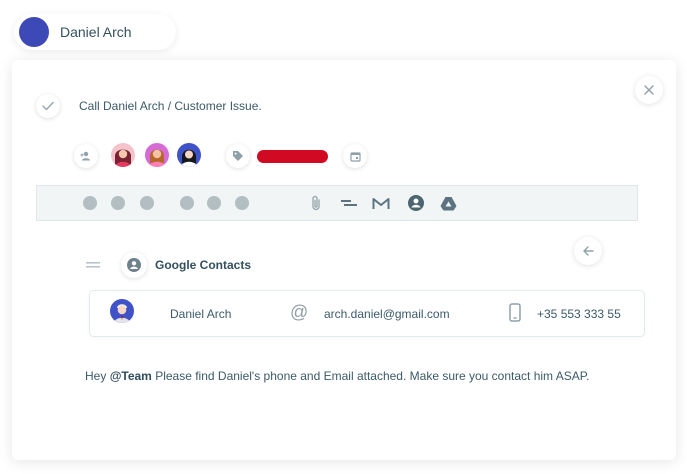 The image size is (687, 474). I want to click on google-contacts-header: Google Contacts, so click(356, 258).